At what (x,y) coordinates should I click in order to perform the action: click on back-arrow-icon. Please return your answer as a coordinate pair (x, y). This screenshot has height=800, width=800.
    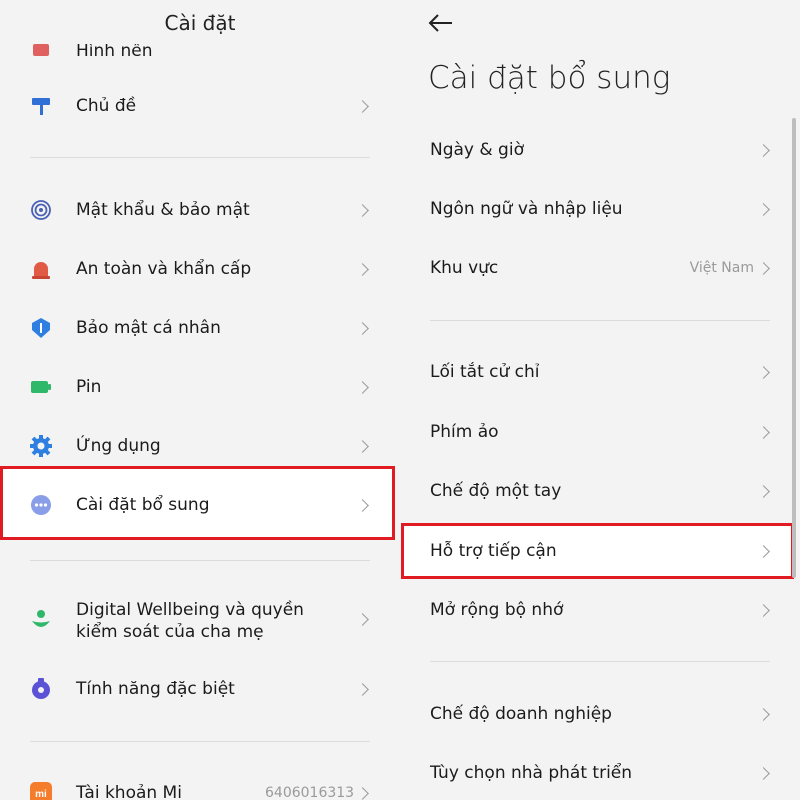
    Looking at the image, I should click on (441, 23).